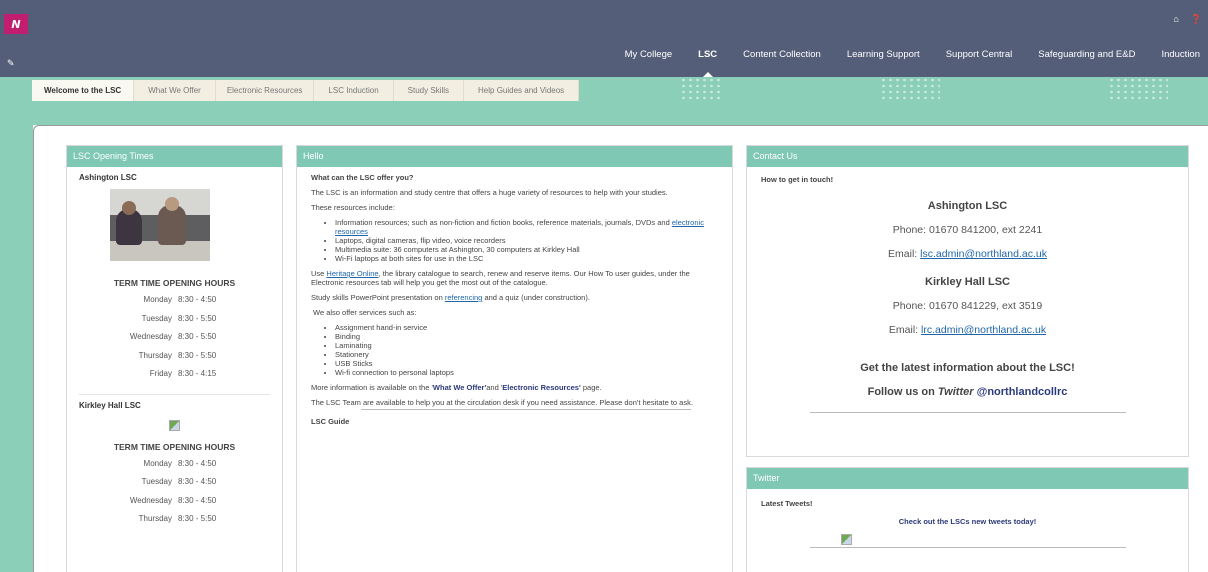 The width and height of the screenshot is (1208, 572). What do you see at coordinates (797, 179) in the screenshot?
I see `contact-subtitle: How to get in touch!` at bounding box center [797, 179].